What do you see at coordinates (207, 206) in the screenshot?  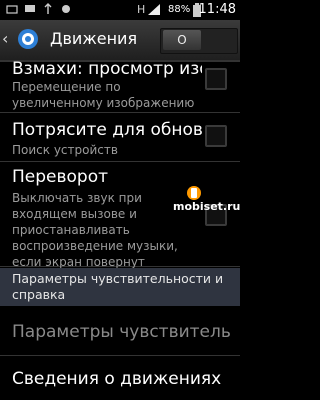 I see `watermark-text: mobiset.ru` at bounding box center [207, 206].